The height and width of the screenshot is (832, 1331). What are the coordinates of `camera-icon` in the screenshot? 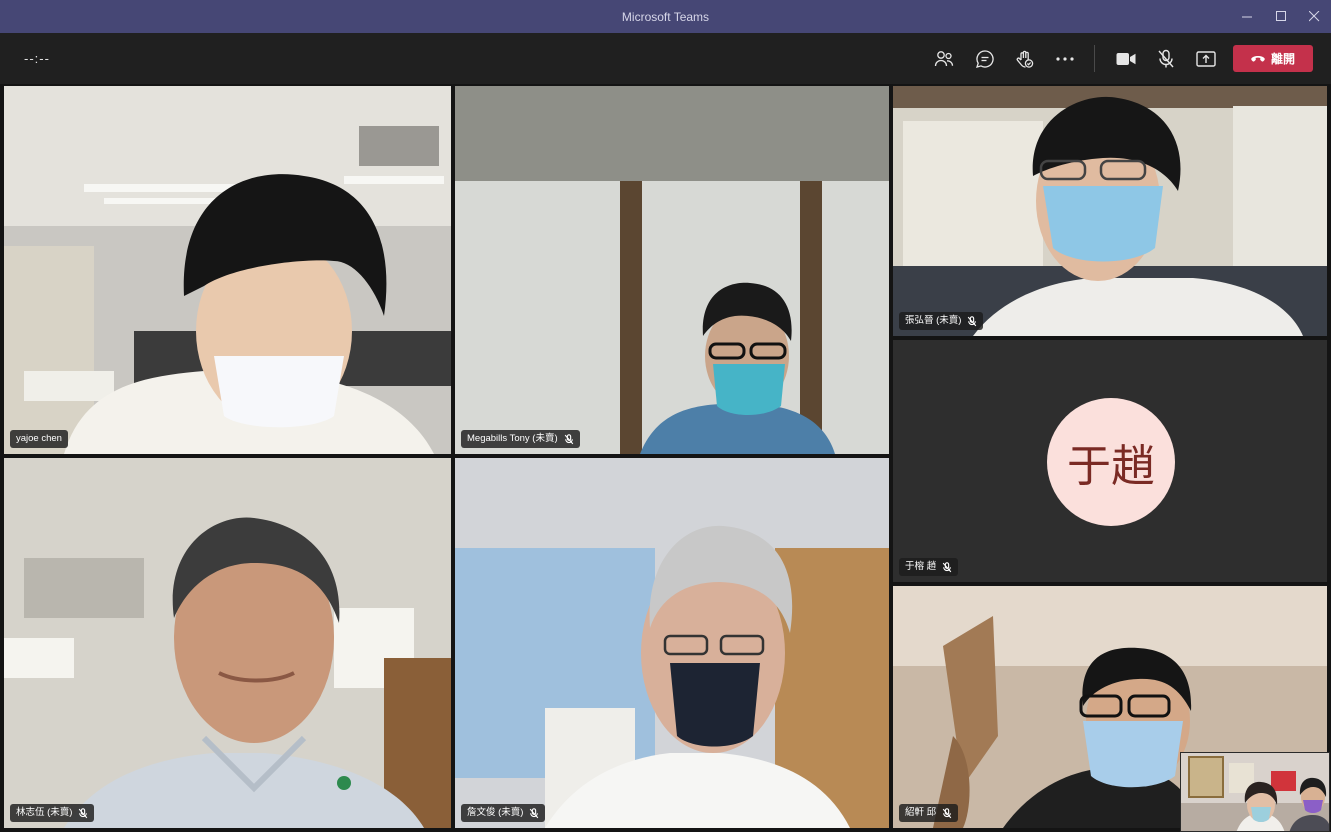 It's located at (1126, 59).